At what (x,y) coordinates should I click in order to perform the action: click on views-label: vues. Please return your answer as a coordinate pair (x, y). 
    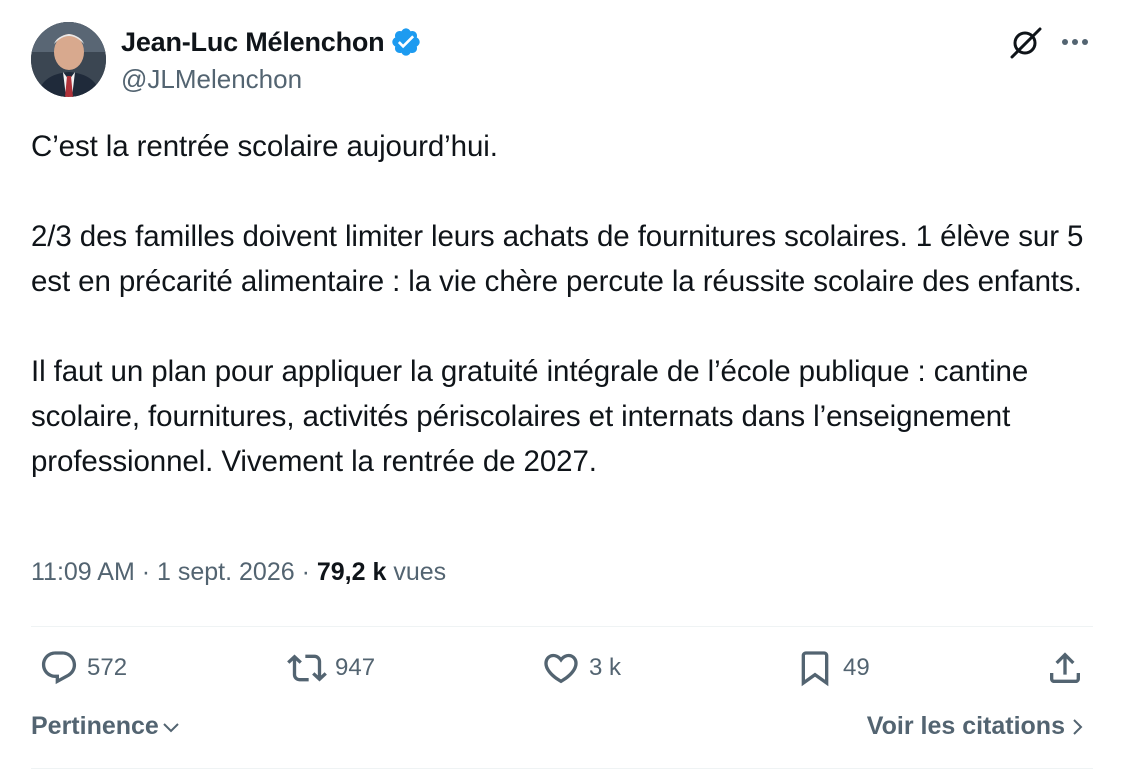
    Looking at the image, I should click on (420, 572).